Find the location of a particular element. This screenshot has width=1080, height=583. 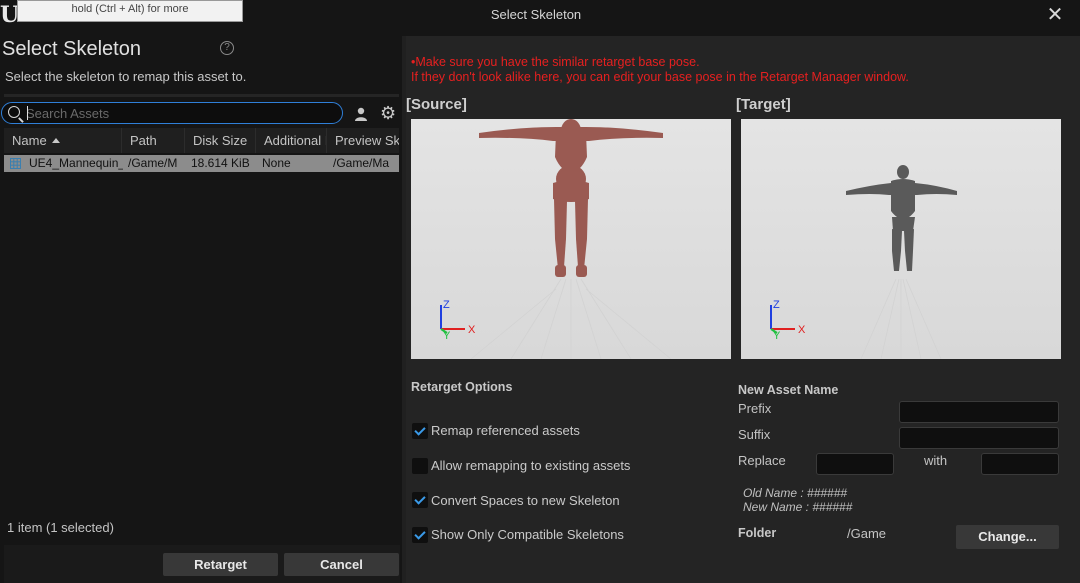

old-name-preview: Old Name : ###### is located at coordinates (795, 493).